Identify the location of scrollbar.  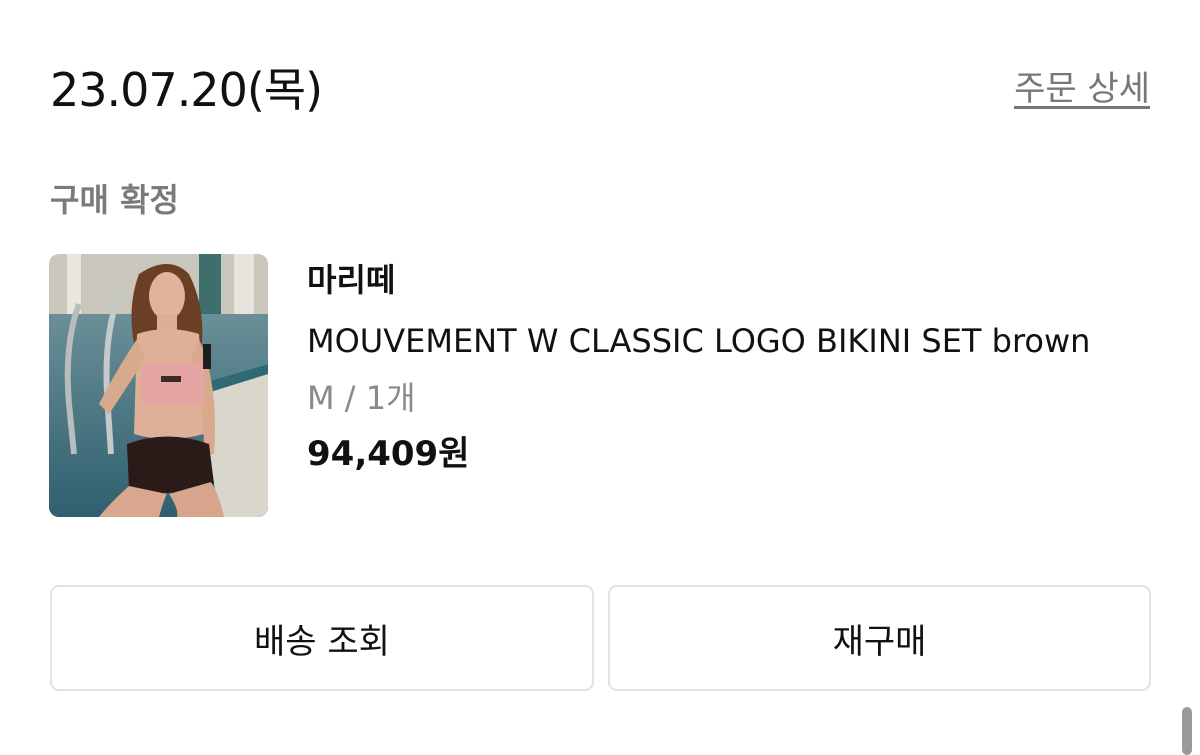
(1187, 731).